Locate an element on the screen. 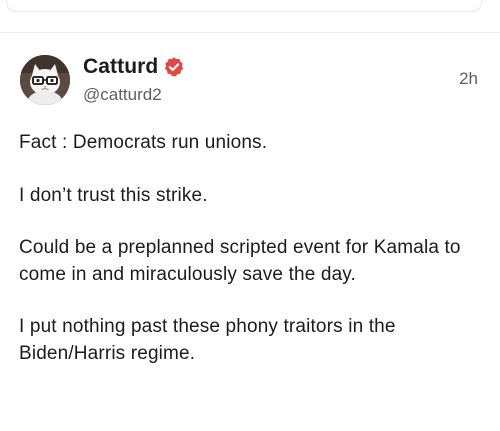  post-timestamp: 2h is located at coordinates (468, 79).